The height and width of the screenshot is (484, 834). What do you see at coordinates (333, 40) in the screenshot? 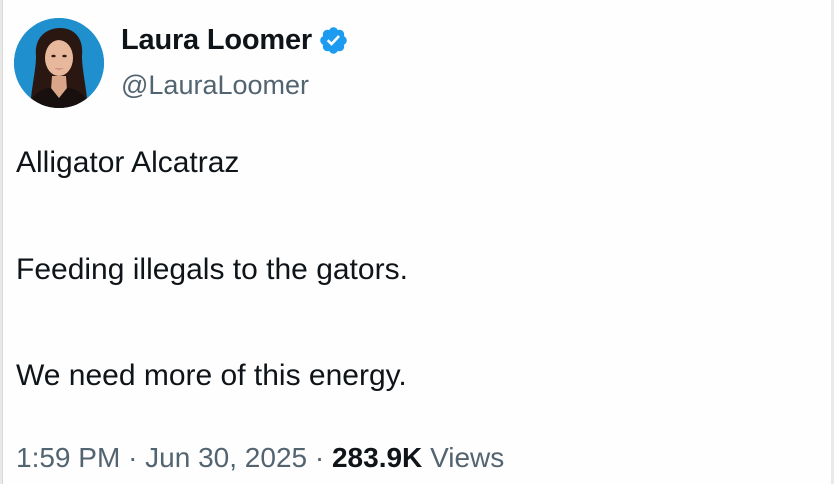
I see `verified-badge-icon` at bounding box center [333, 40].